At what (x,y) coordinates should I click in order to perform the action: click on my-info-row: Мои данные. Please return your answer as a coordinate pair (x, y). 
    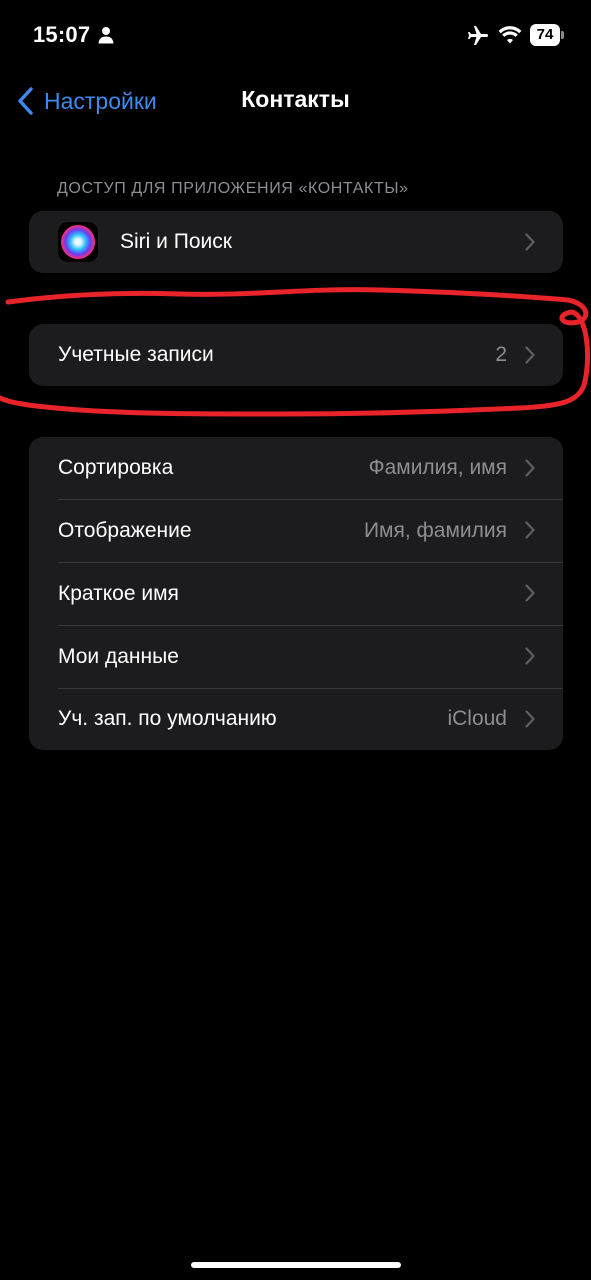
    Looking at the image, I should click on (296, 656).